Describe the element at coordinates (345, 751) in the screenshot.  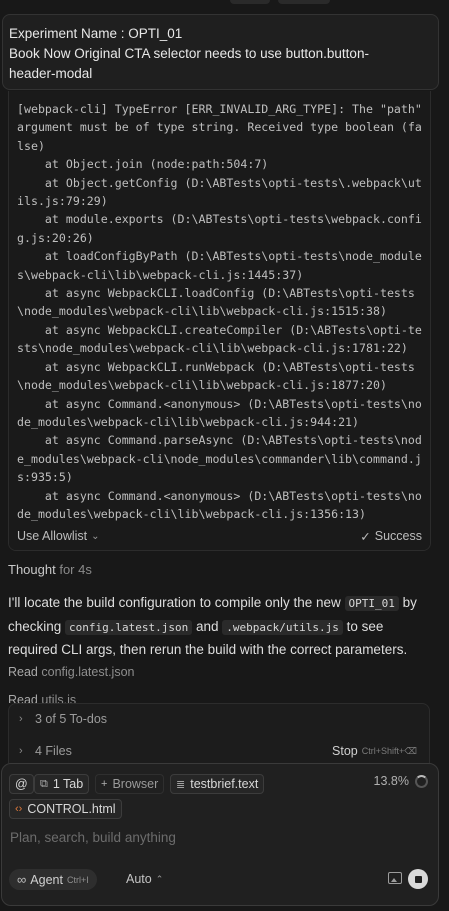
I see `stop-label: Stop` at that location.